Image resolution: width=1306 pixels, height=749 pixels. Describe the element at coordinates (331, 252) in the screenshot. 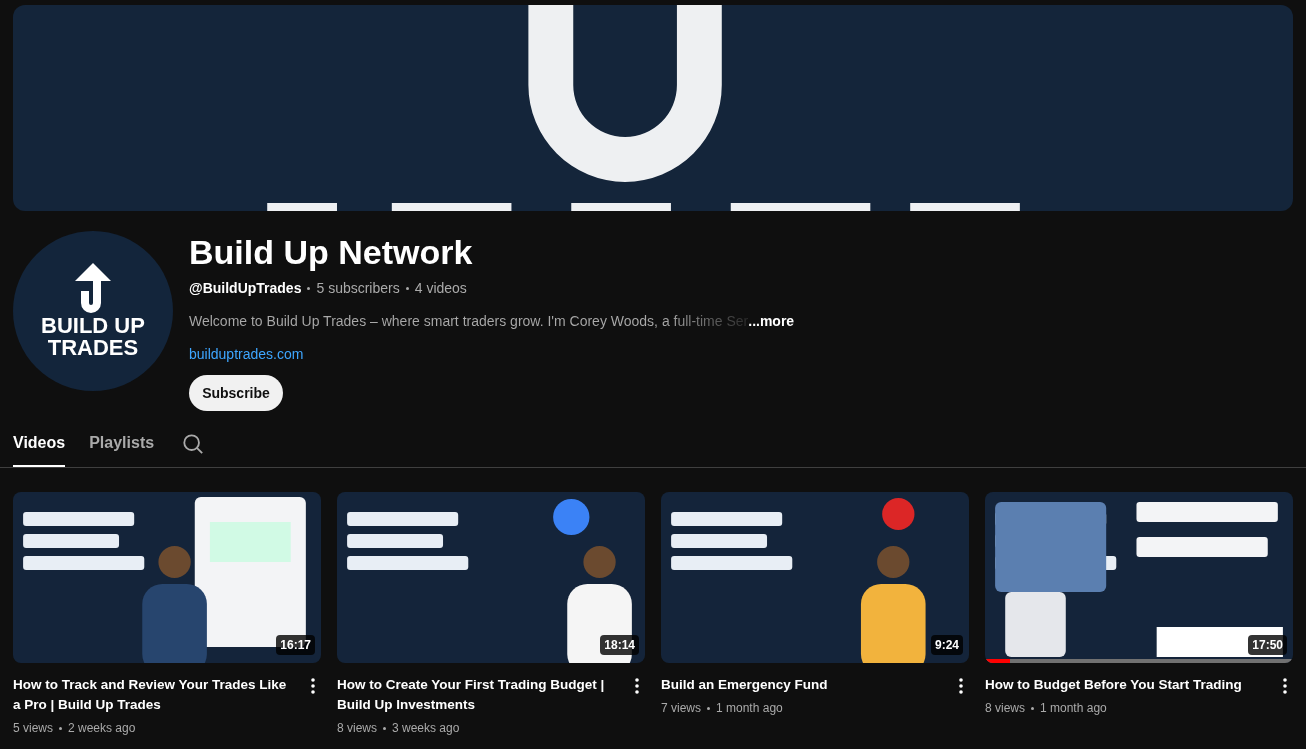

I see `channel-name: Build Up Network` at that location.